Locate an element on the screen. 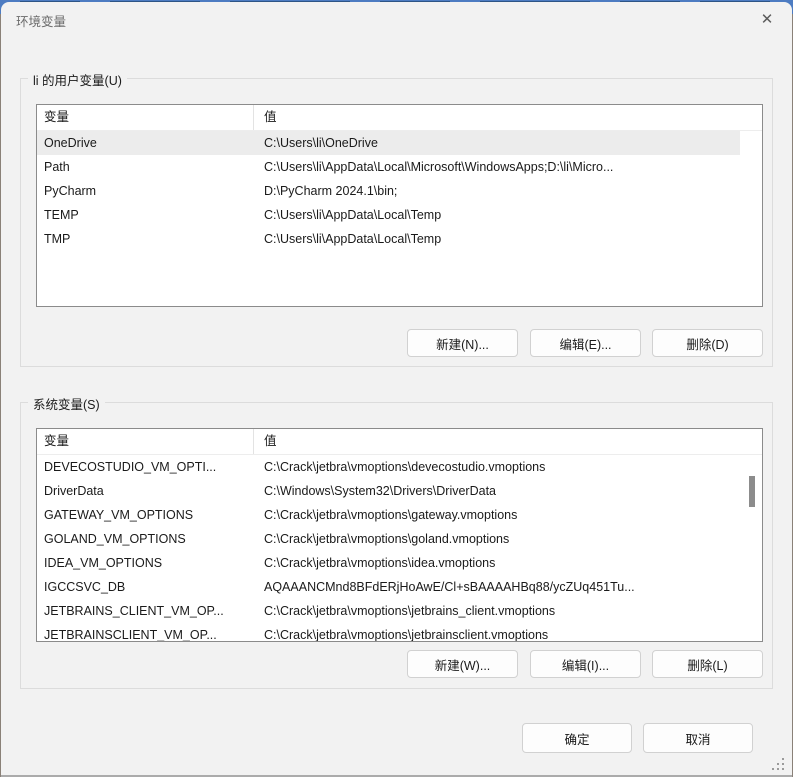  table-row: PyCharm D:\PyCharm 2024.1\bin; is located at coordinates (388, 191).